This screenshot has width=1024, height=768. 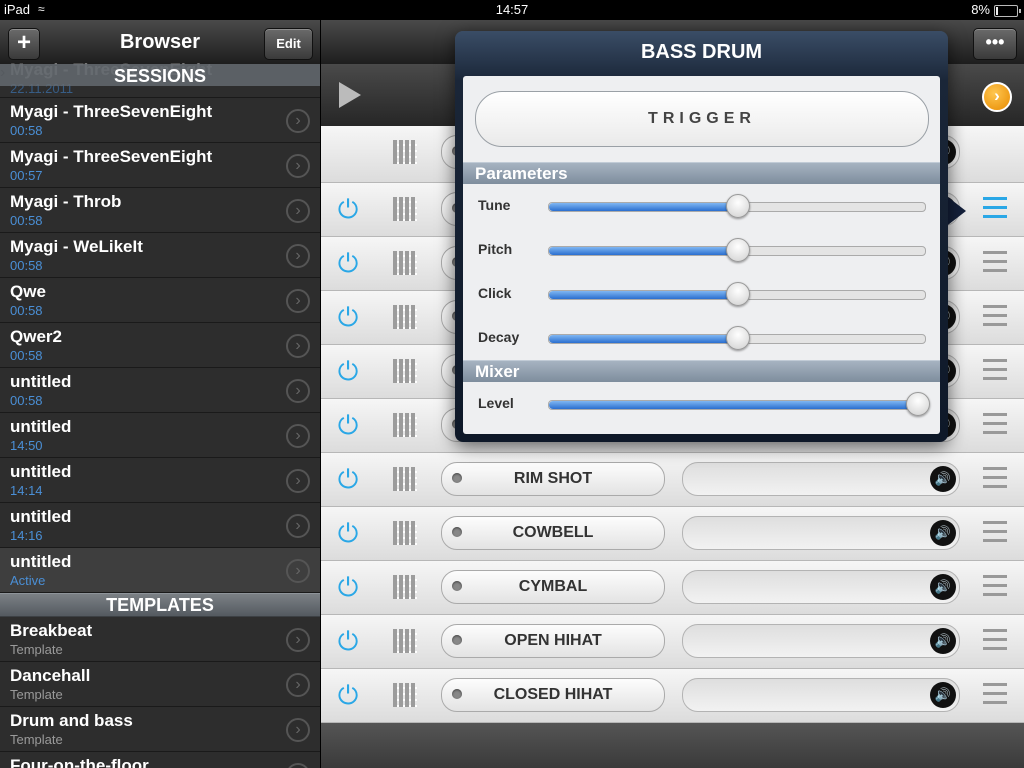 What do you see at coordinates (553, 479) in the screenshot?
I see `track-name-button: RIM SHOT` at bounding box center [553, 479].